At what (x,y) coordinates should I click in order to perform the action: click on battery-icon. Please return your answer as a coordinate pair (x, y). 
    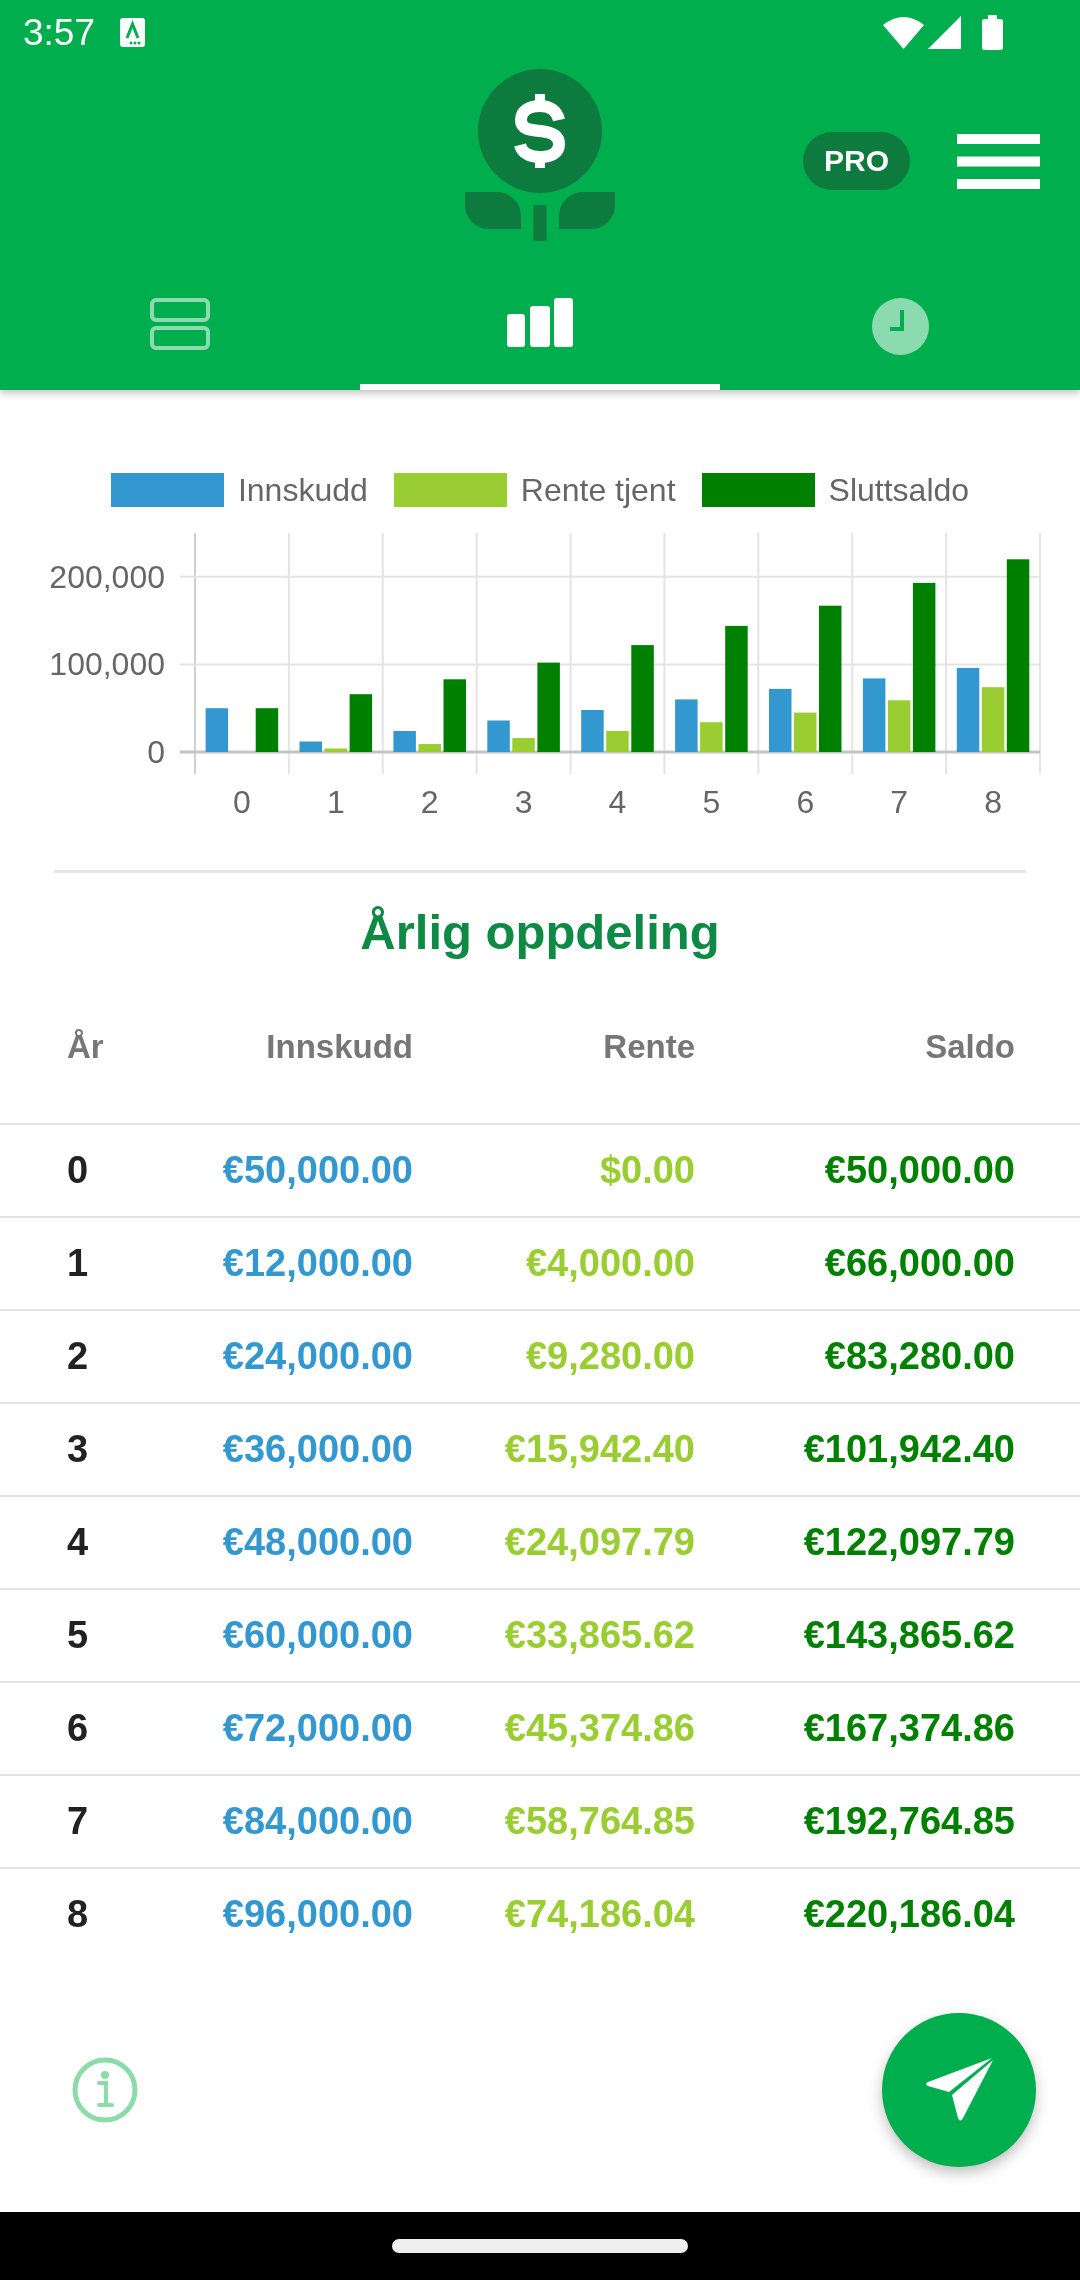
    Looking at the image, I should click on (992, 32).